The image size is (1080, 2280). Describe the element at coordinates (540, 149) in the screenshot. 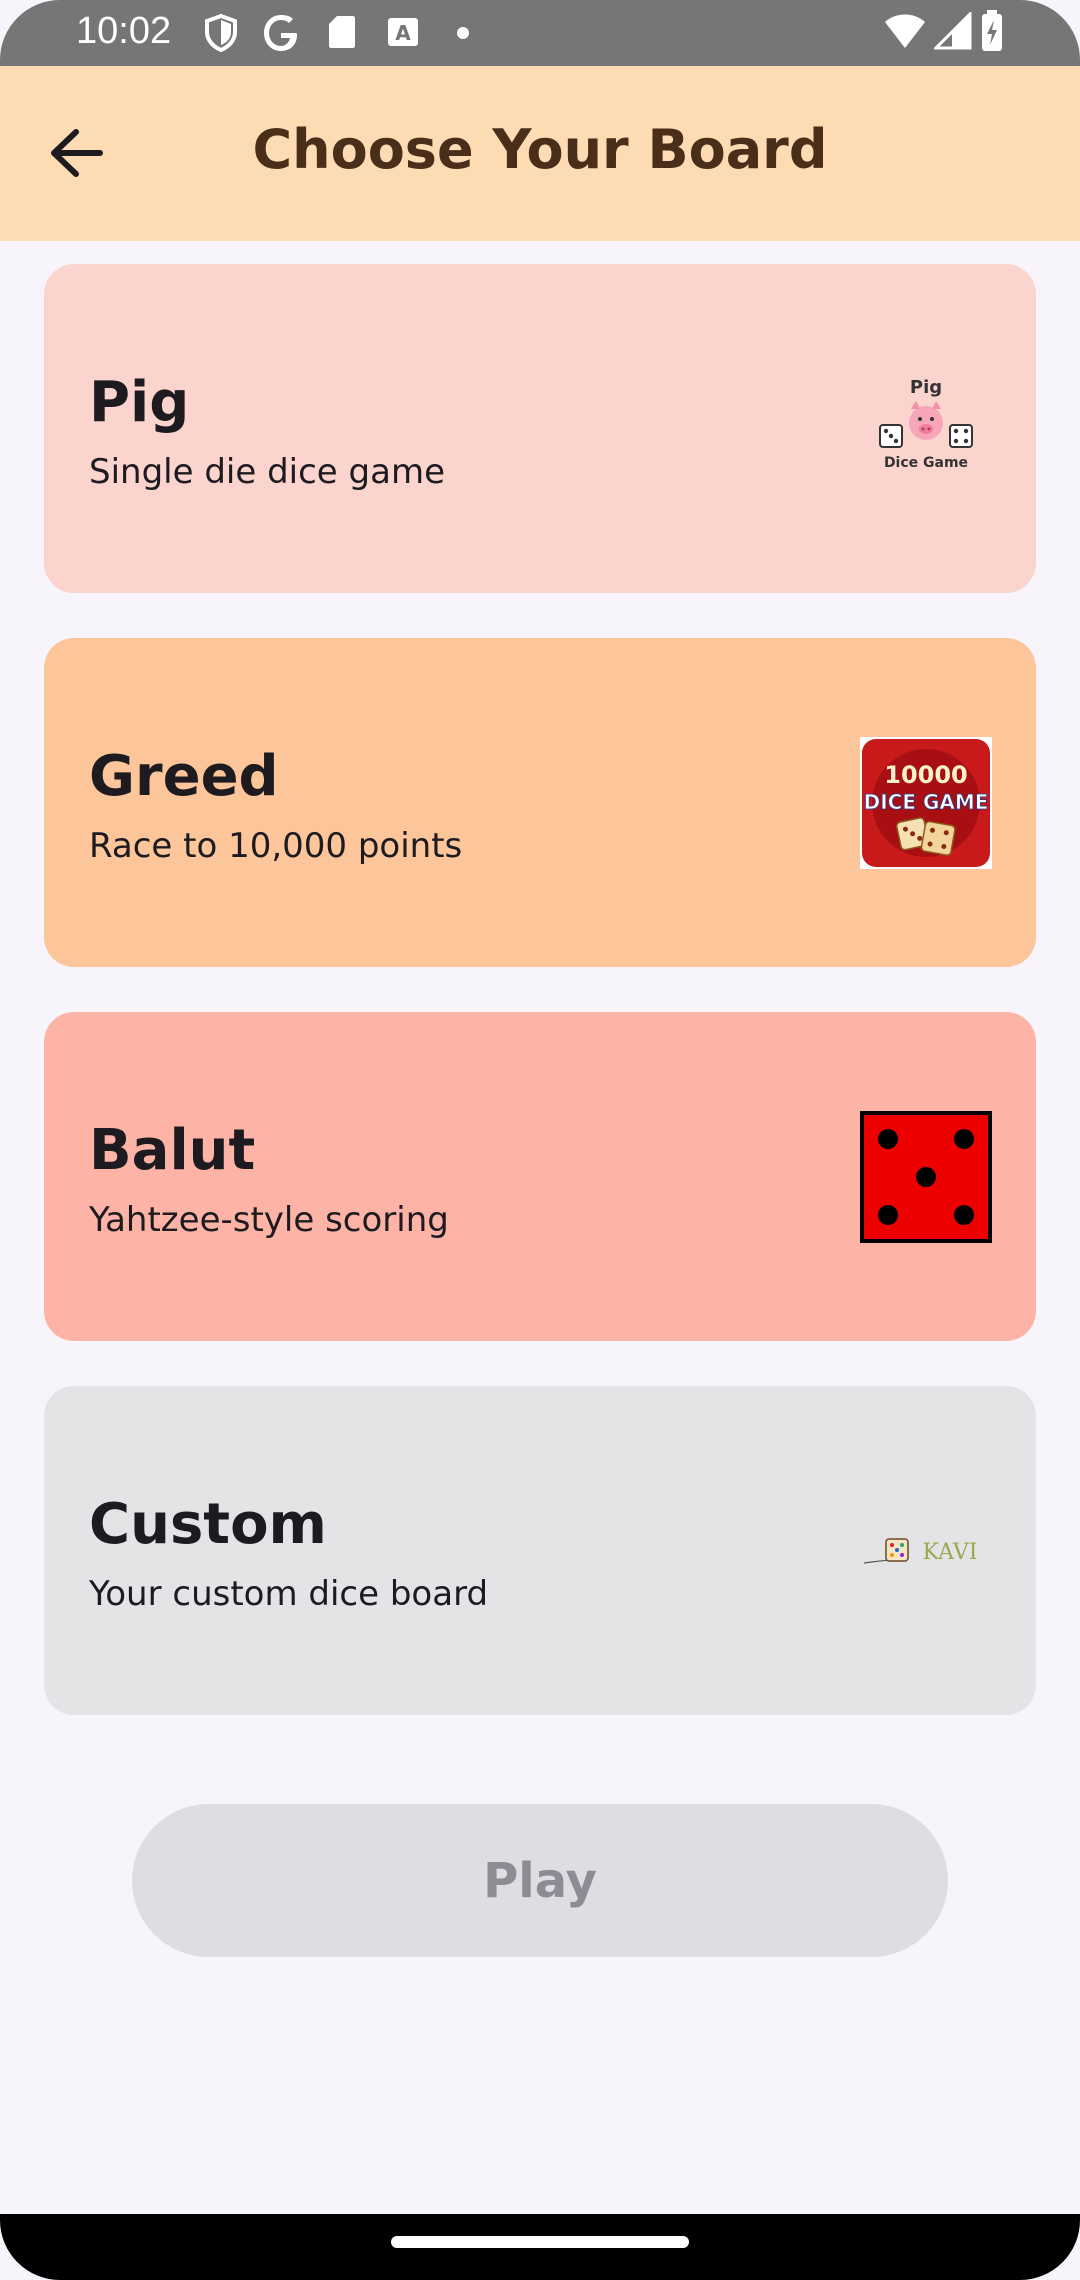

I see `page-title: Choose Your Board` at that location.